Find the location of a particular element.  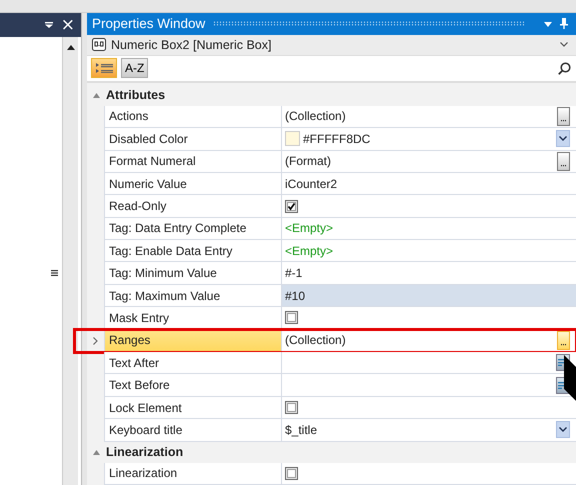

property-name: Tag: Minimum Value is located at coordinates (193, 273).